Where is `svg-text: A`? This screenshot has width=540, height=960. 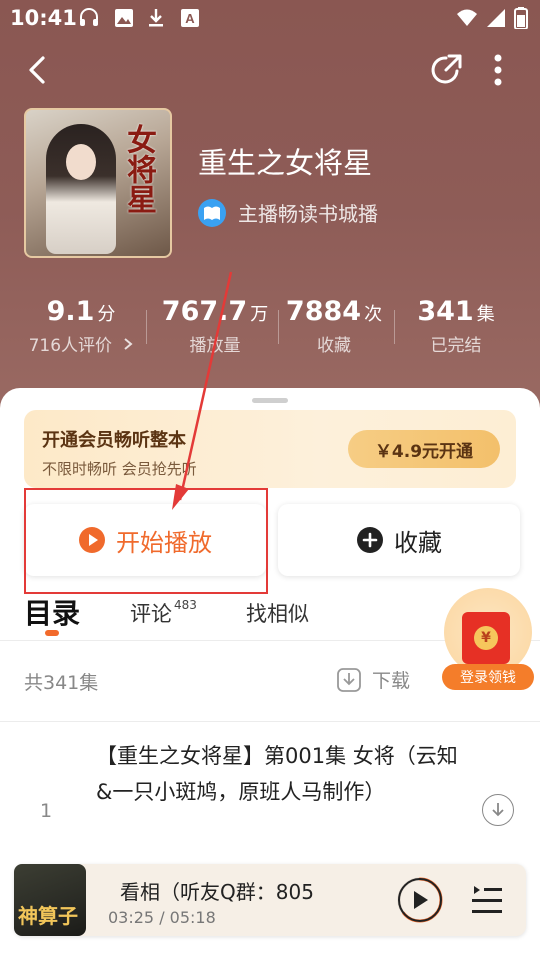
svg-text: A is located at coordinates (190, 18).